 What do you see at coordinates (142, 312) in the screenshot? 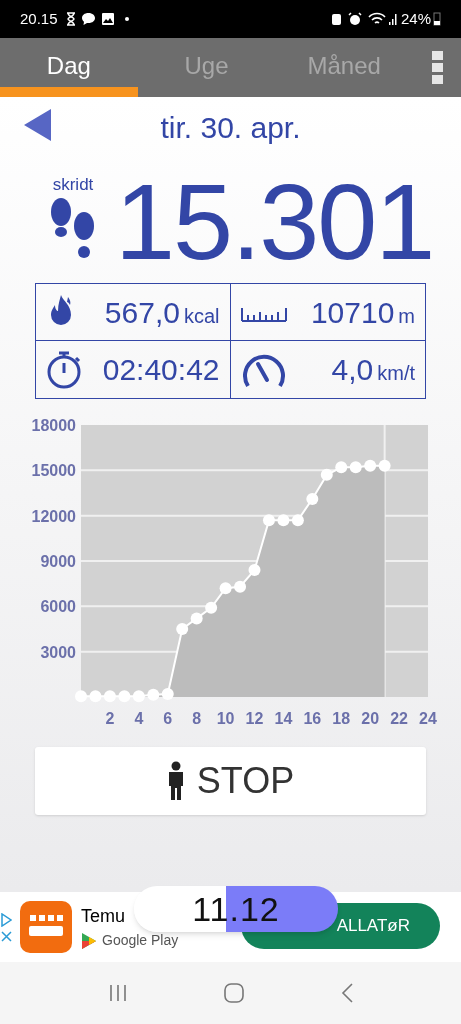
I see `stat-value: 567,0` at bounding box center [142, 312].